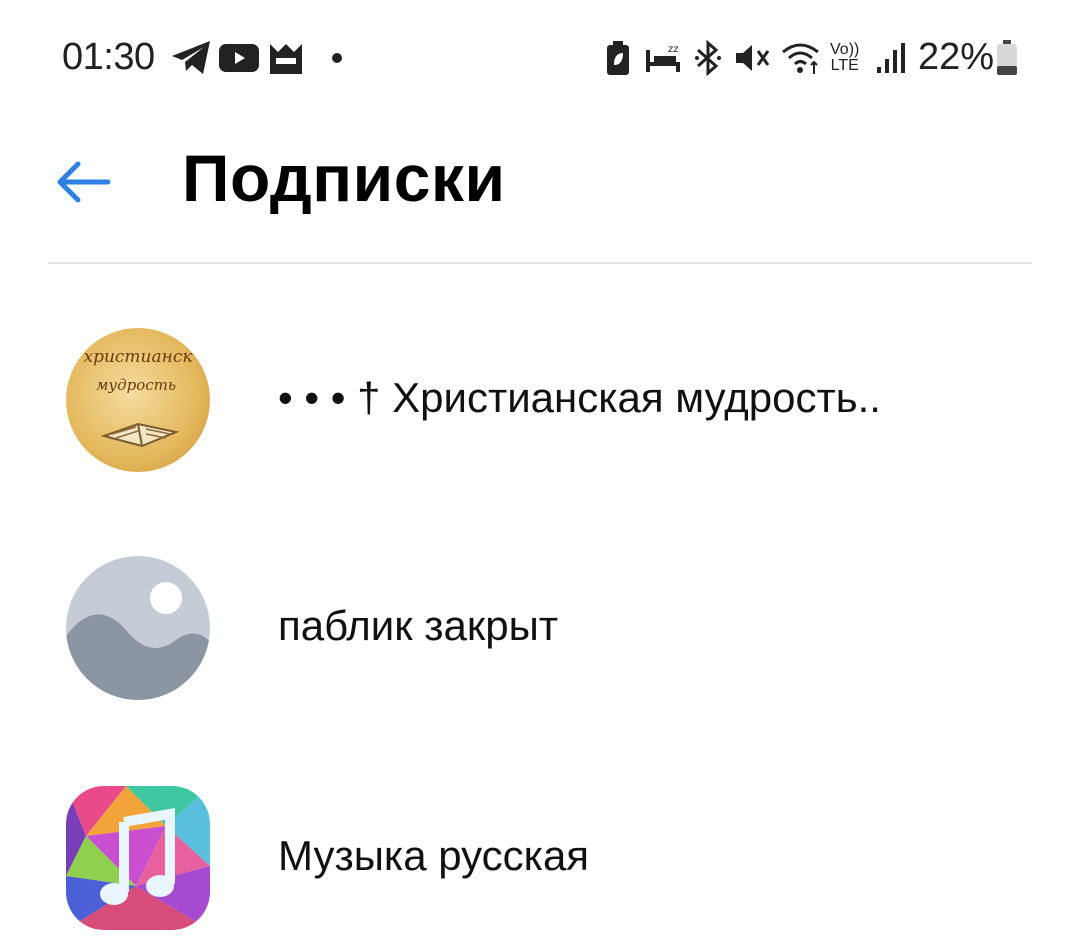 Image resolution: width=1080 pixels, height=936 pixels. Describe the element at coordinates (192, 58) in the screenshot. I see `telegram-icon` at that location.